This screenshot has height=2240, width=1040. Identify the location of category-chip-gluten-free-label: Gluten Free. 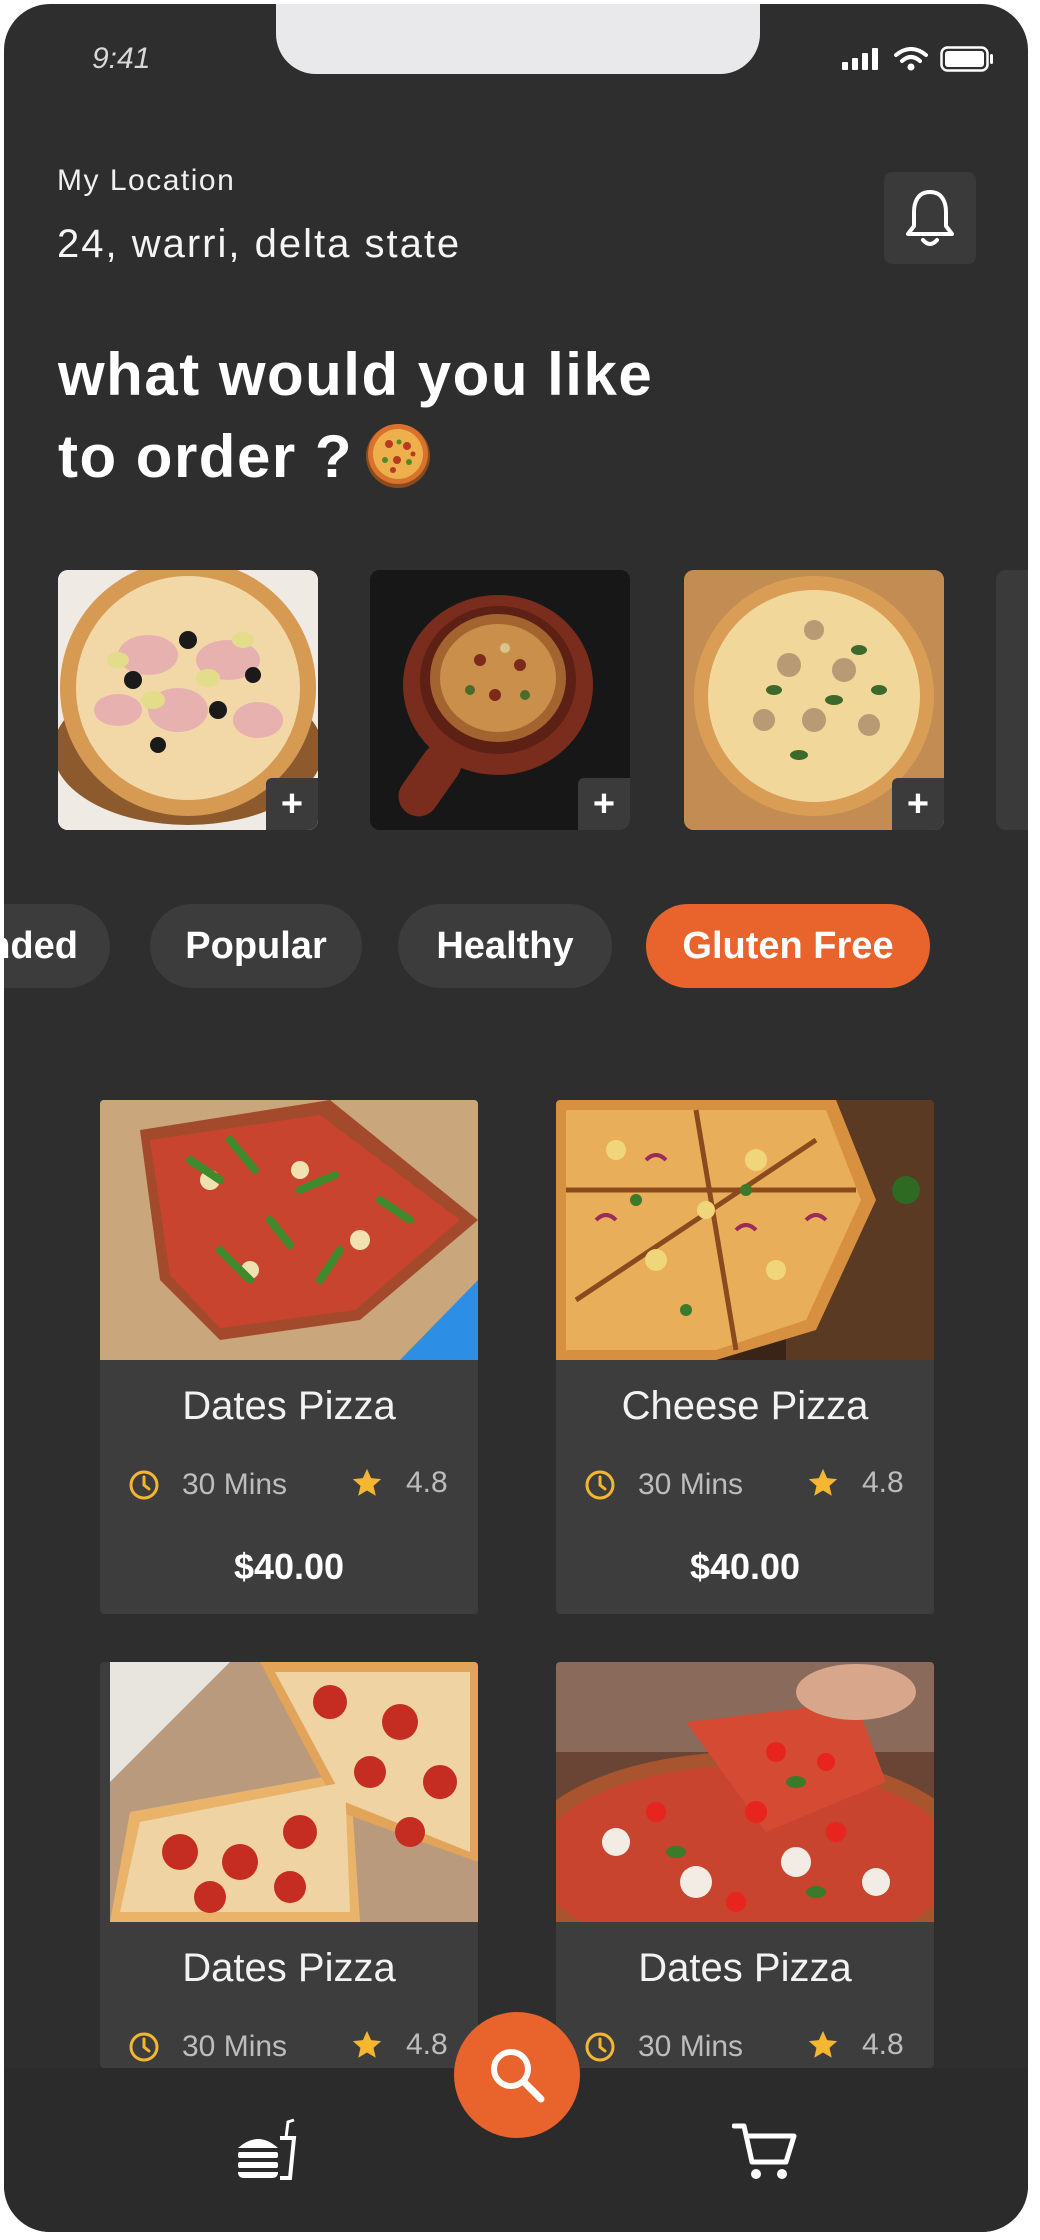
(788, 945).